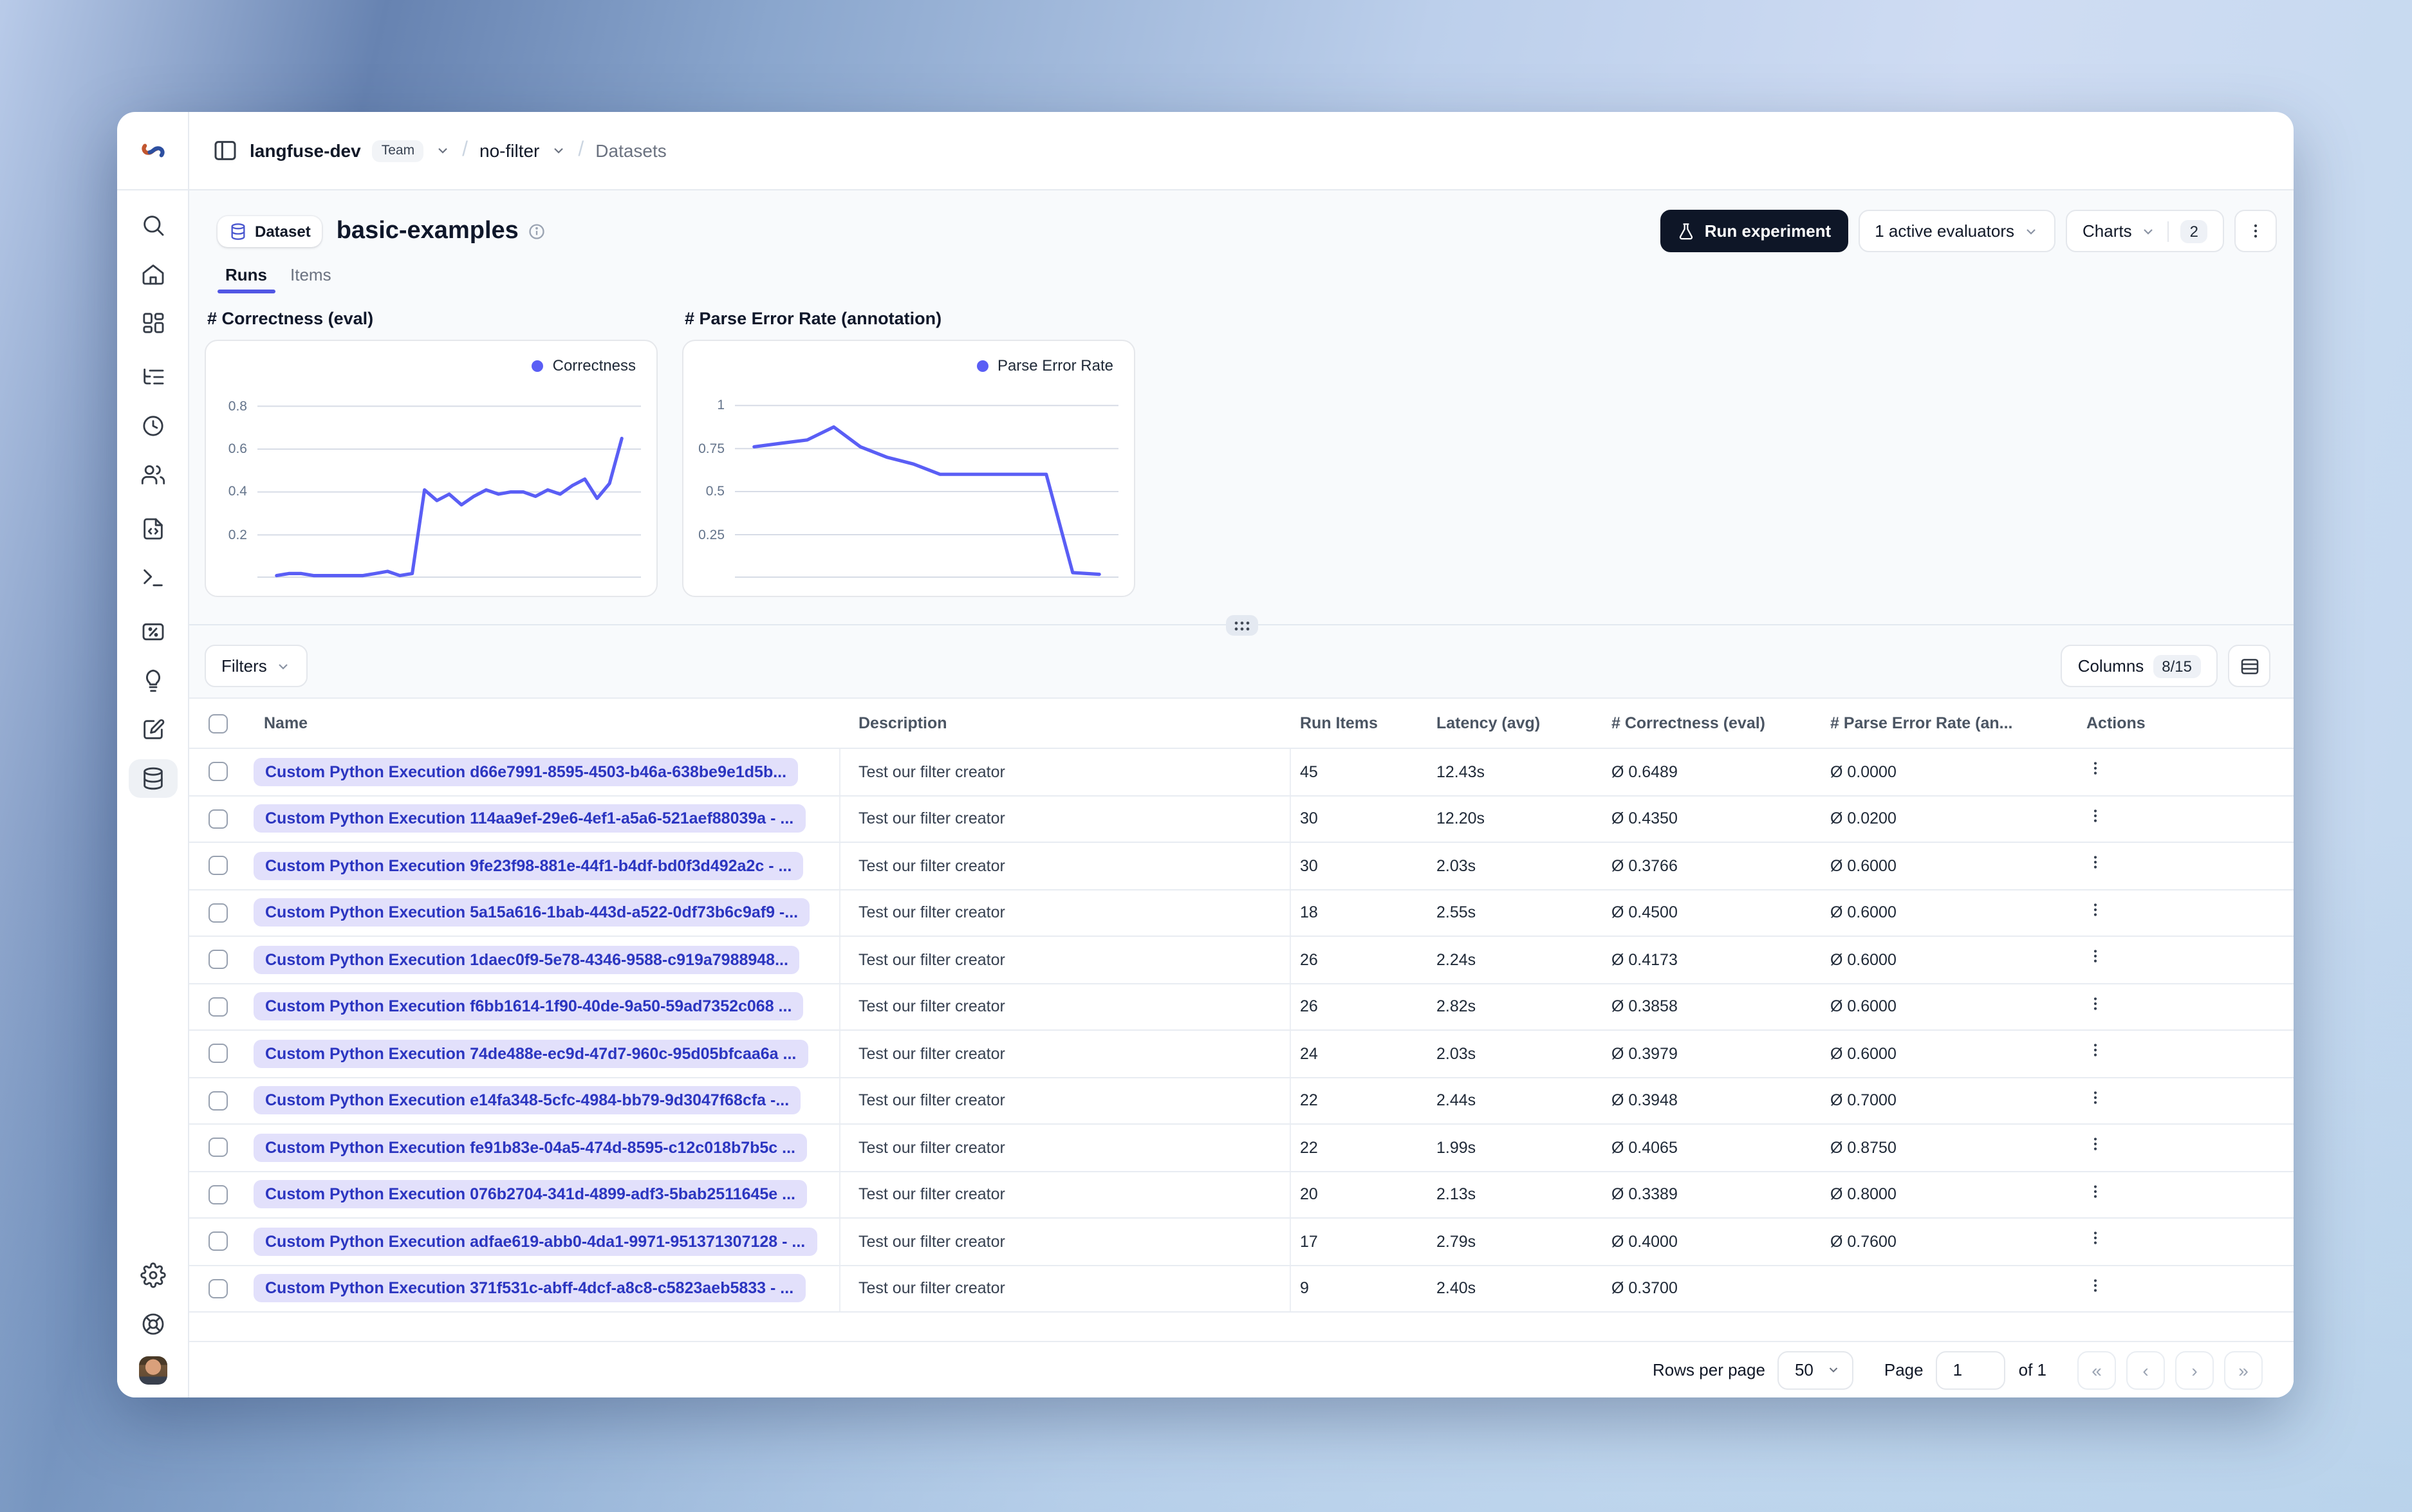 This screenshot has height=1512, width=2412. Describe the element at coordinates (153, 150) in the screenshot. I see `app-logo` at that location.